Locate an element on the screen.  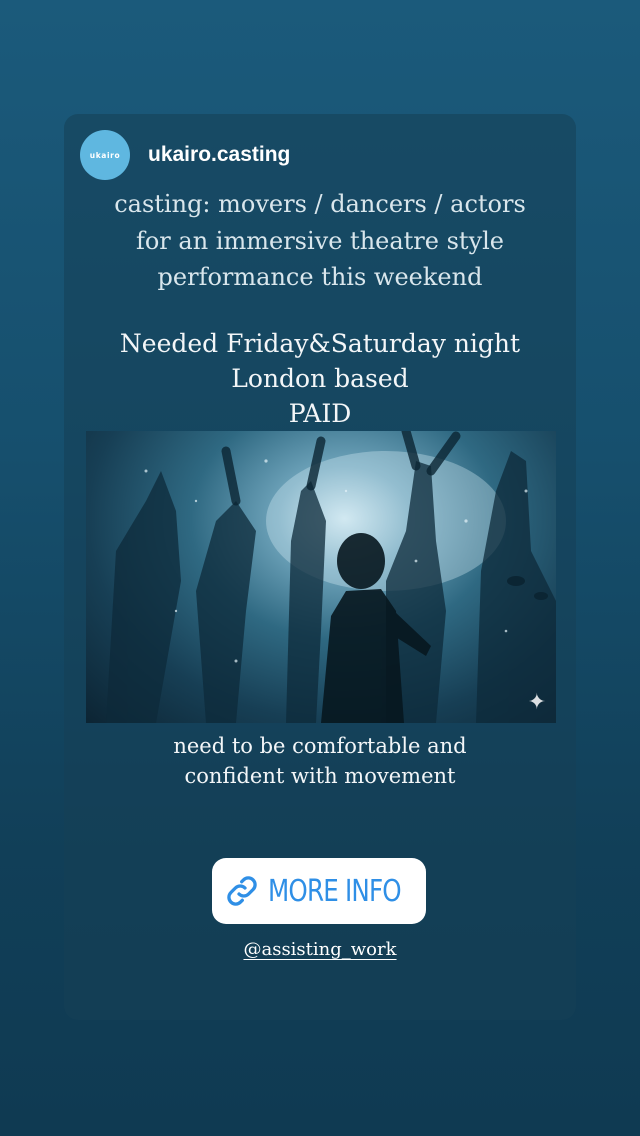
headline-line: for an immersive theatre style is located at coordinates (320, 240).